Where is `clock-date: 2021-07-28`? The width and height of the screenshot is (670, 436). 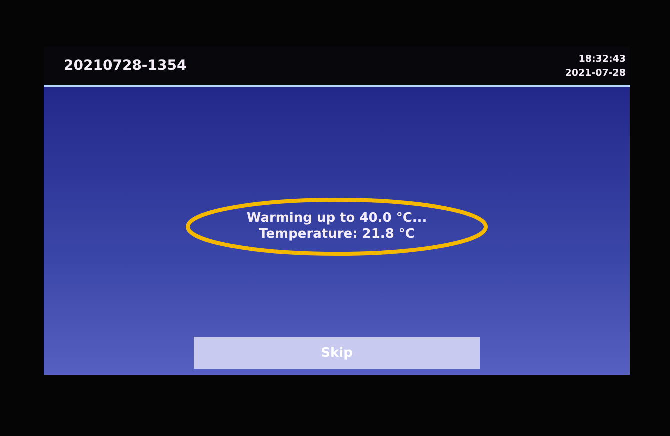
clock-date: 2021-07-28 is located at coordinates (595, 73).